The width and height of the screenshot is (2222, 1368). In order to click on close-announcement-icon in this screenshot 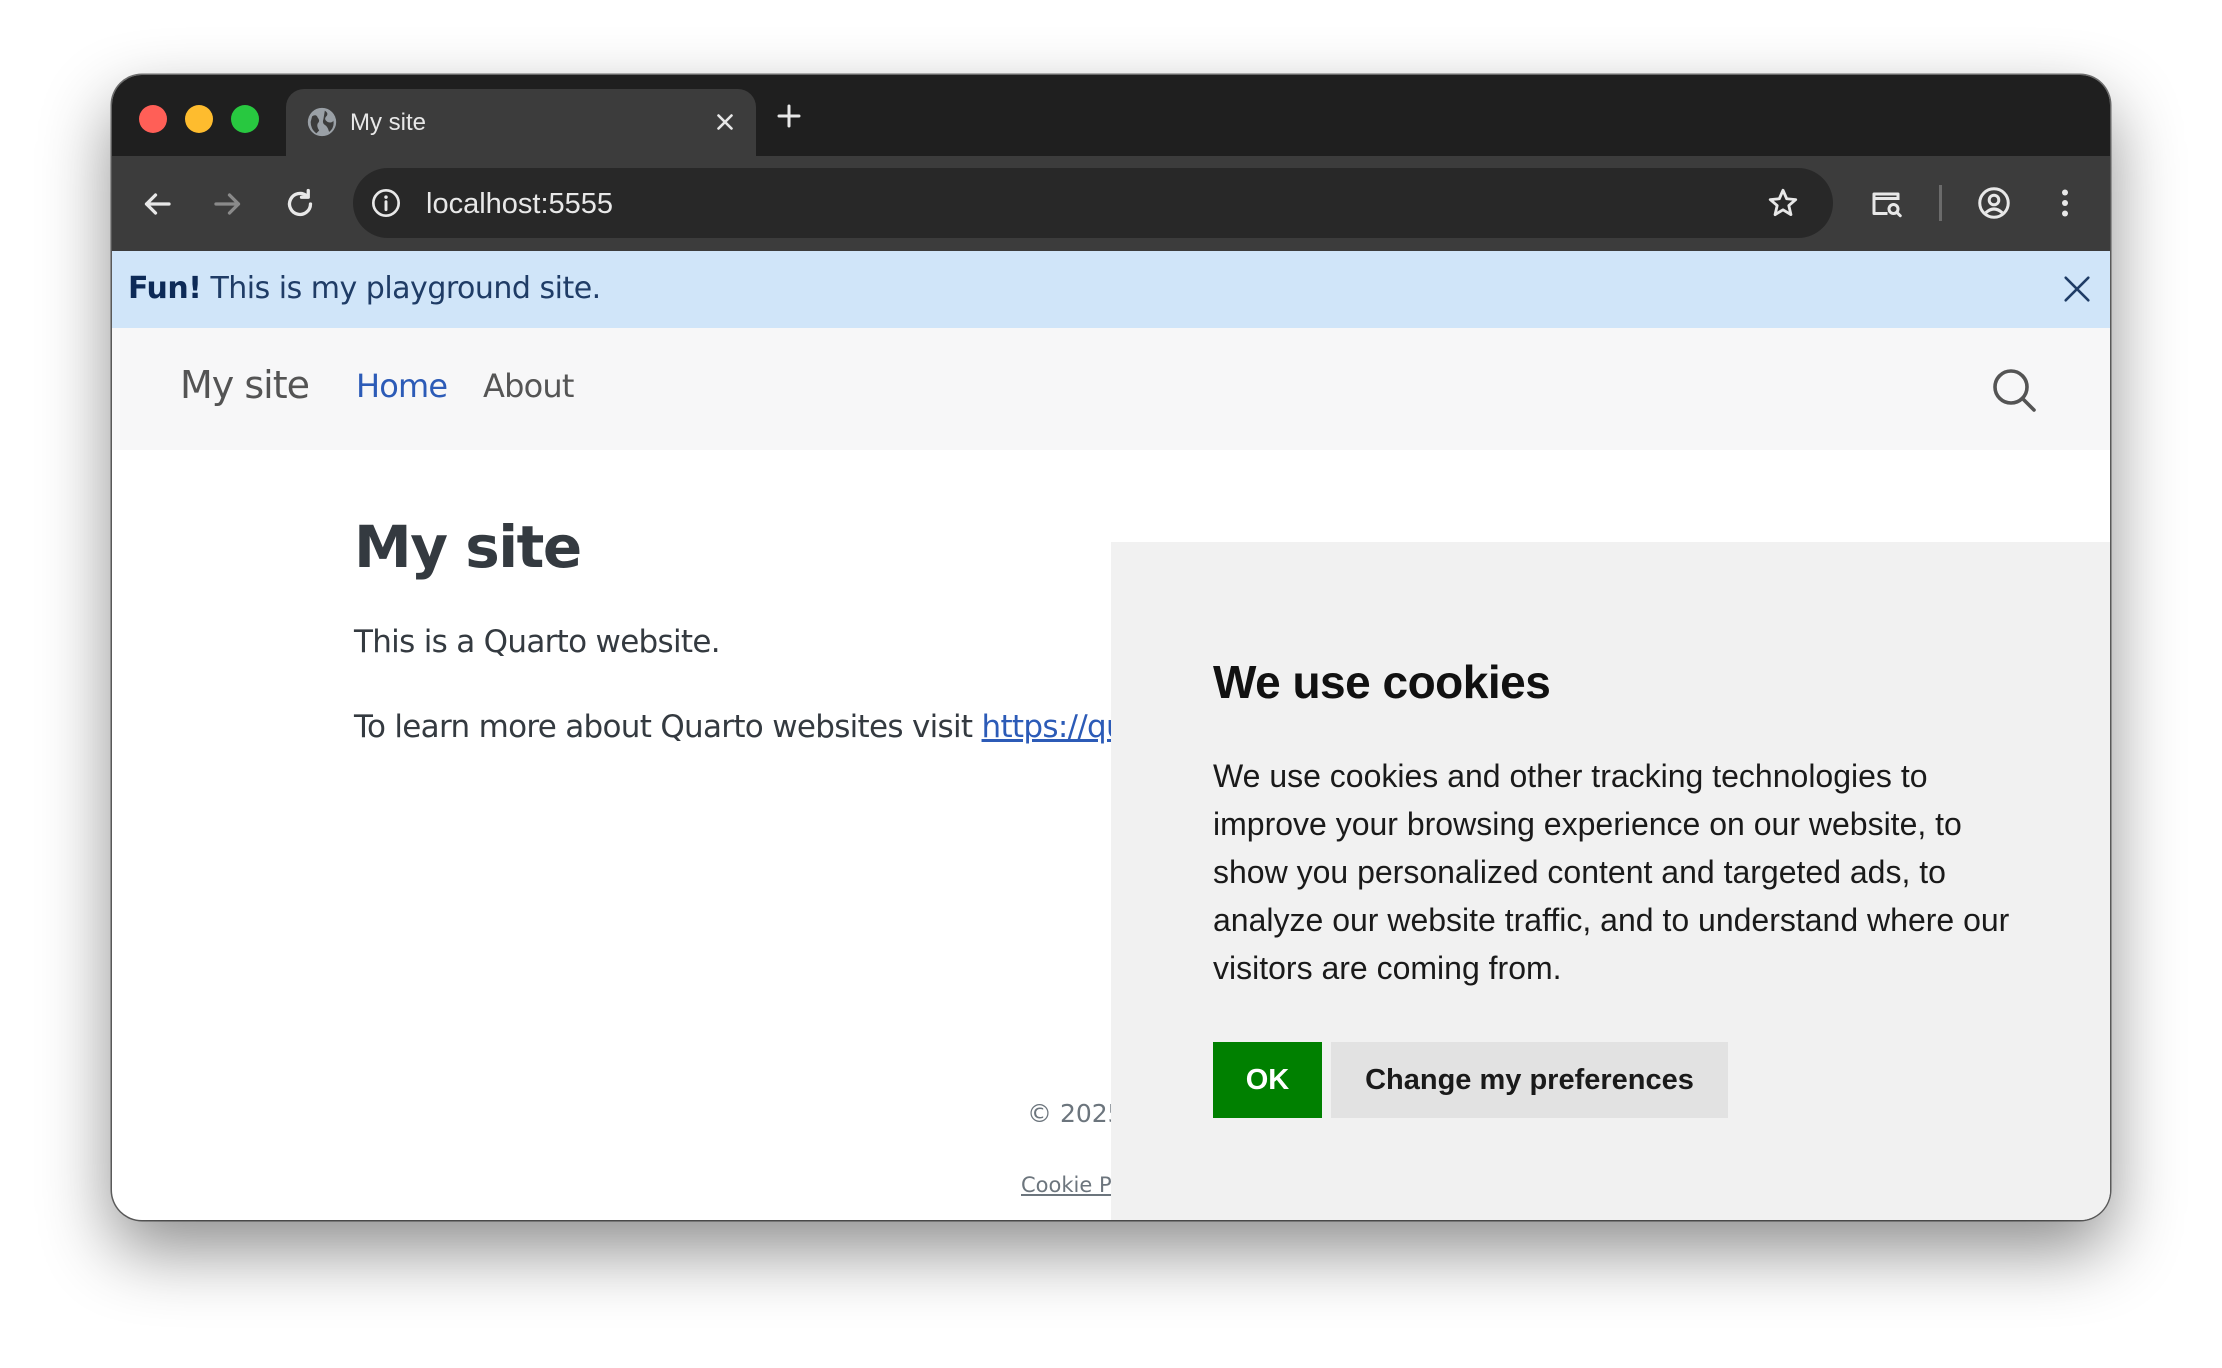, I will do `click(2077, 289)`.